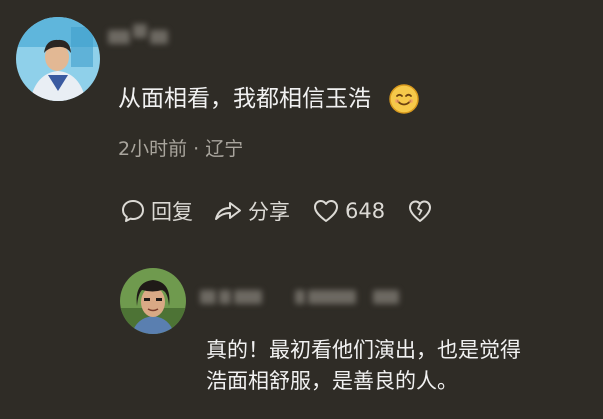  I want to click on replier-avatar, so click(153, 301).